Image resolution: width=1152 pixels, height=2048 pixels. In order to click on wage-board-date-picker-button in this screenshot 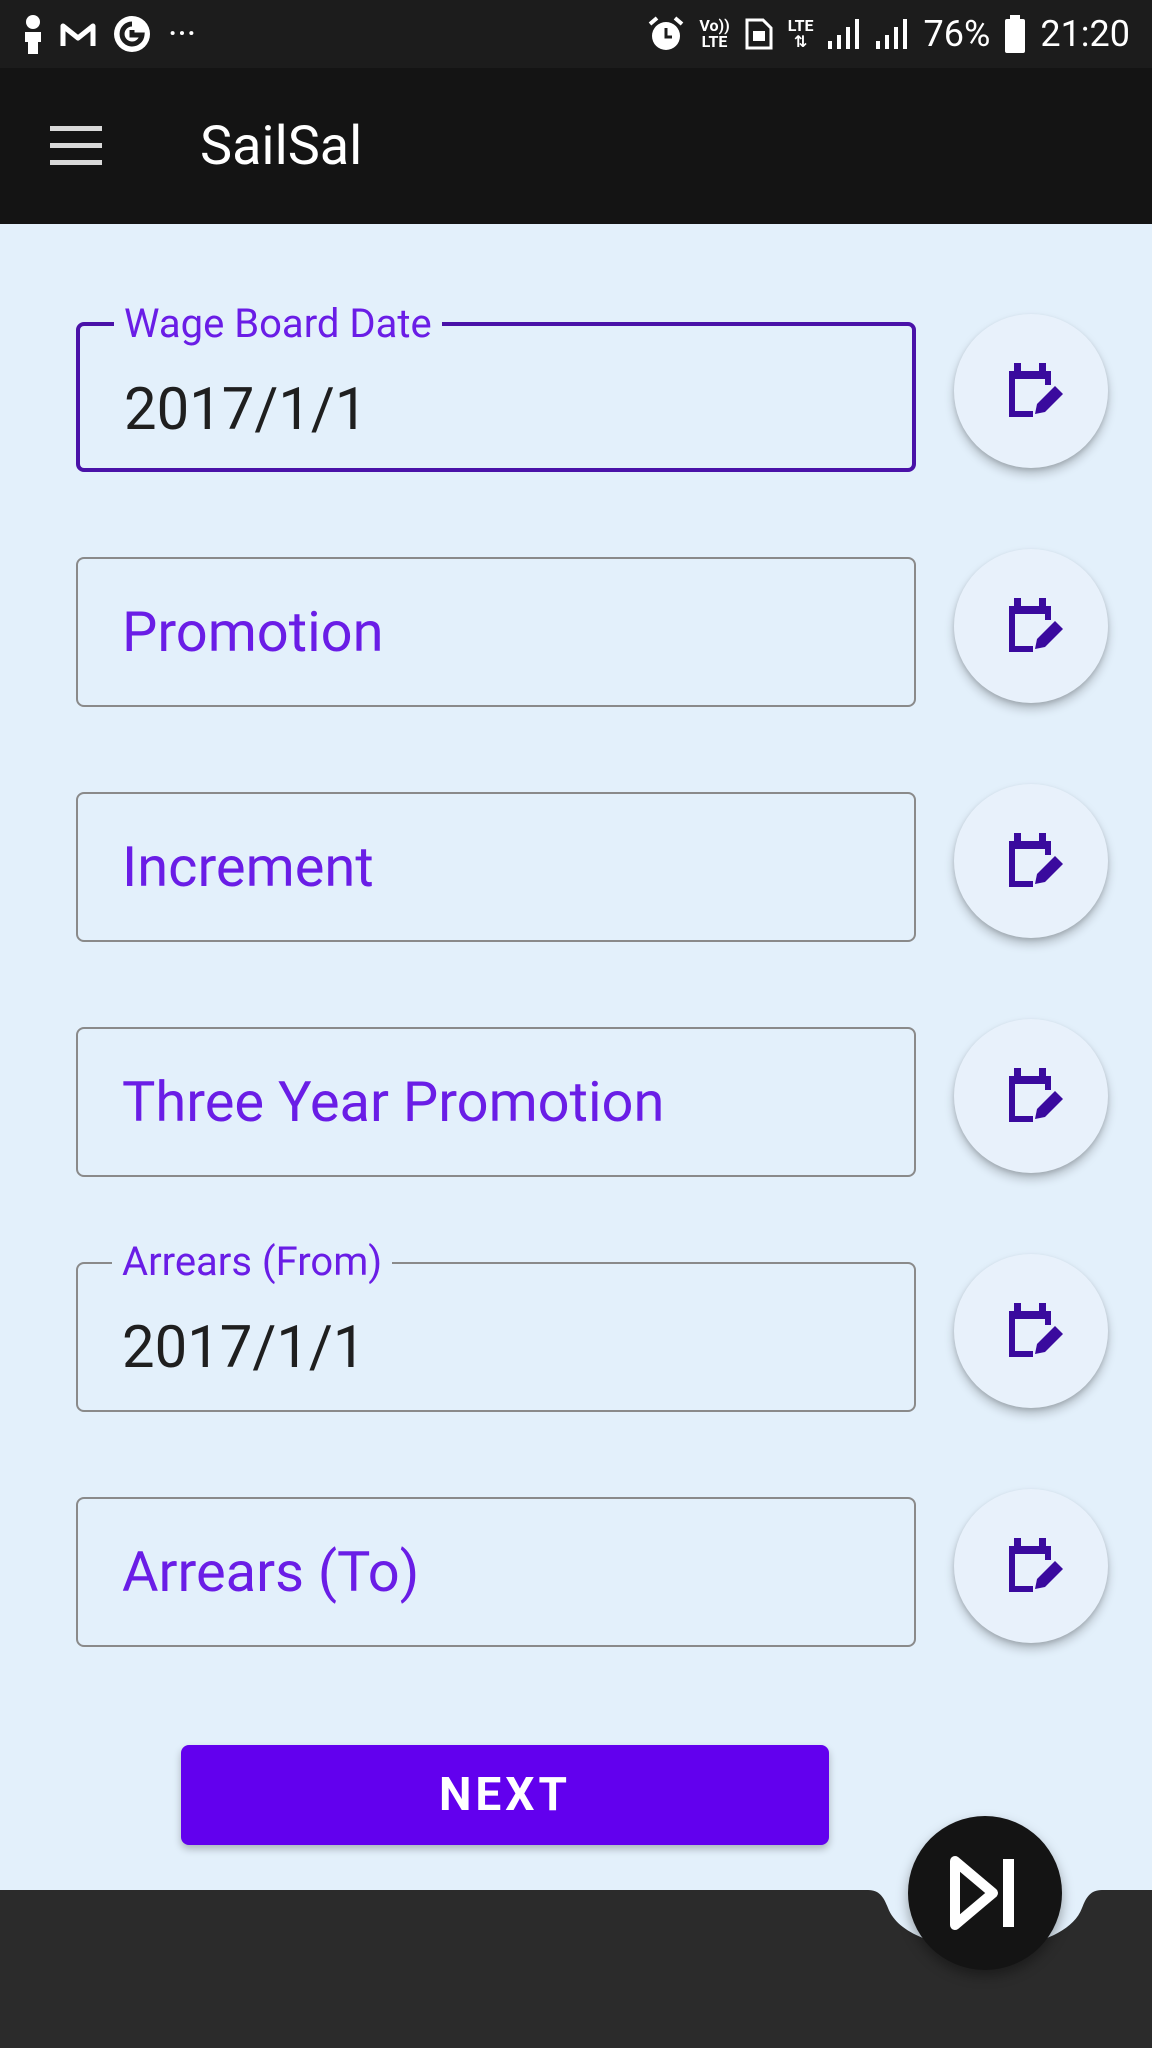, I will do `click(1031, 391)`.